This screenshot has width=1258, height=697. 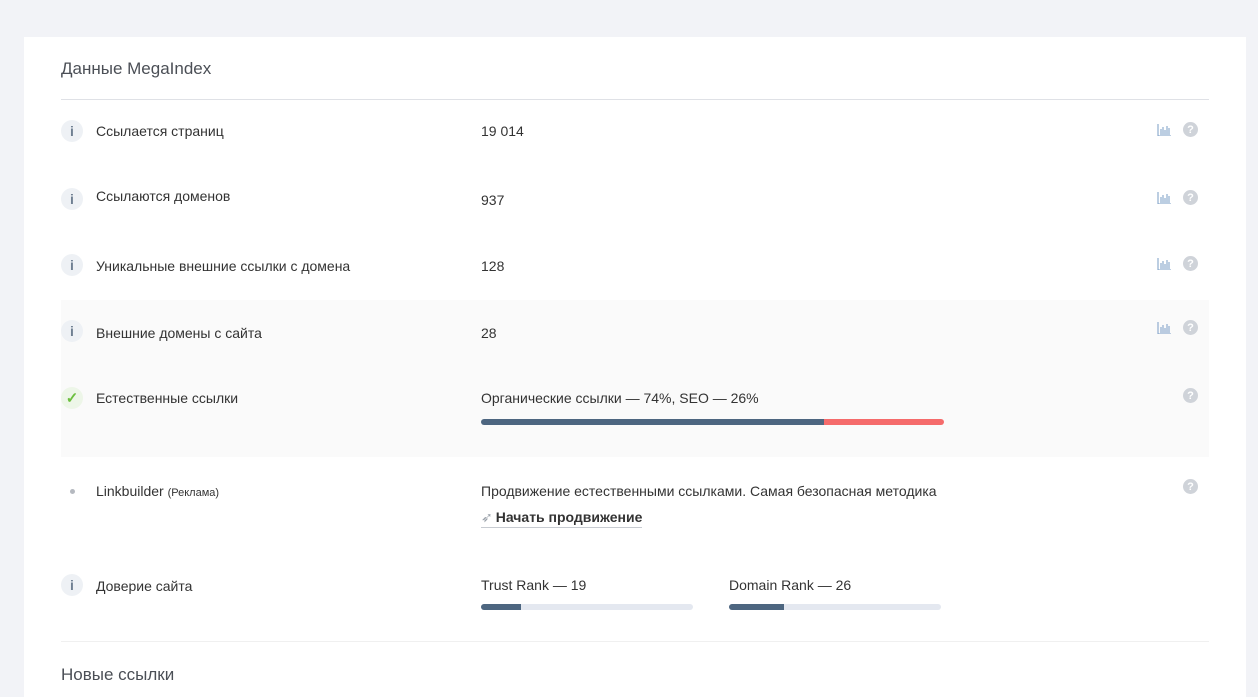 I want to click on metric-row-referring-domains: i Ссылаются доменов 937 ?, so click(x=635, y=199).